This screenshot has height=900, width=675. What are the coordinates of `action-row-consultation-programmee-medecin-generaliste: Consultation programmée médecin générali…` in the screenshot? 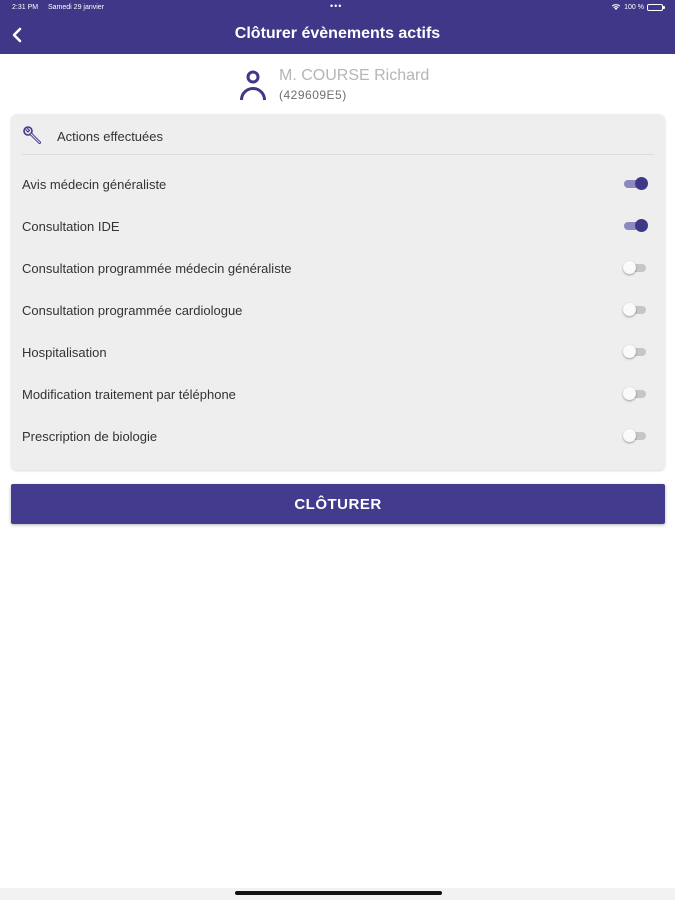 It's located at (338, 268).